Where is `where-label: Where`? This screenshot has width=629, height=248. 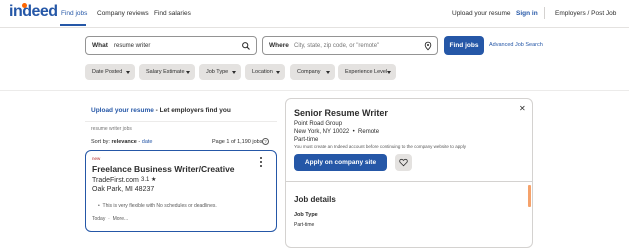 where-label: Where is located at coordinates (279, 45).